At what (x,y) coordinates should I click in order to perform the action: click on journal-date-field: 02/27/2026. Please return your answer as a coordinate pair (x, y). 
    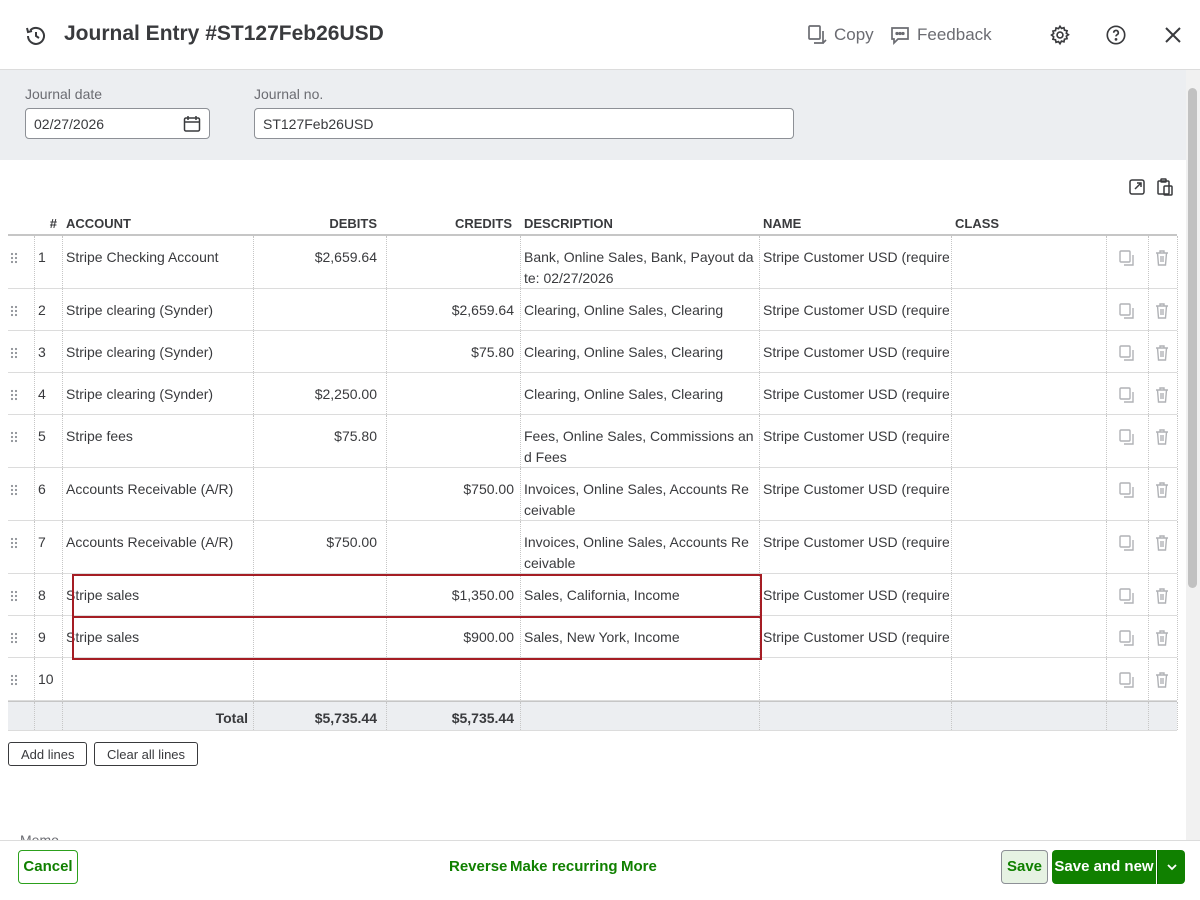
    Looking at the image, I should click on (117, 123).